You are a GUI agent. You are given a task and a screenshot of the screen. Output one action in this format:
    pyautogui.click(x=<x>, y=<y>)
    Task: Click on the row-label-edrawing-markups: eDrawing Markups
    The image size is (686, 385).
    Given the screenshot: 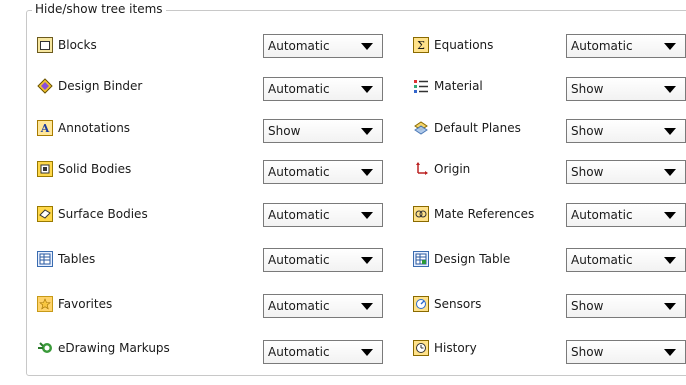 What is the action you would take?
    pyautogui.click(x=103, y=348)
    